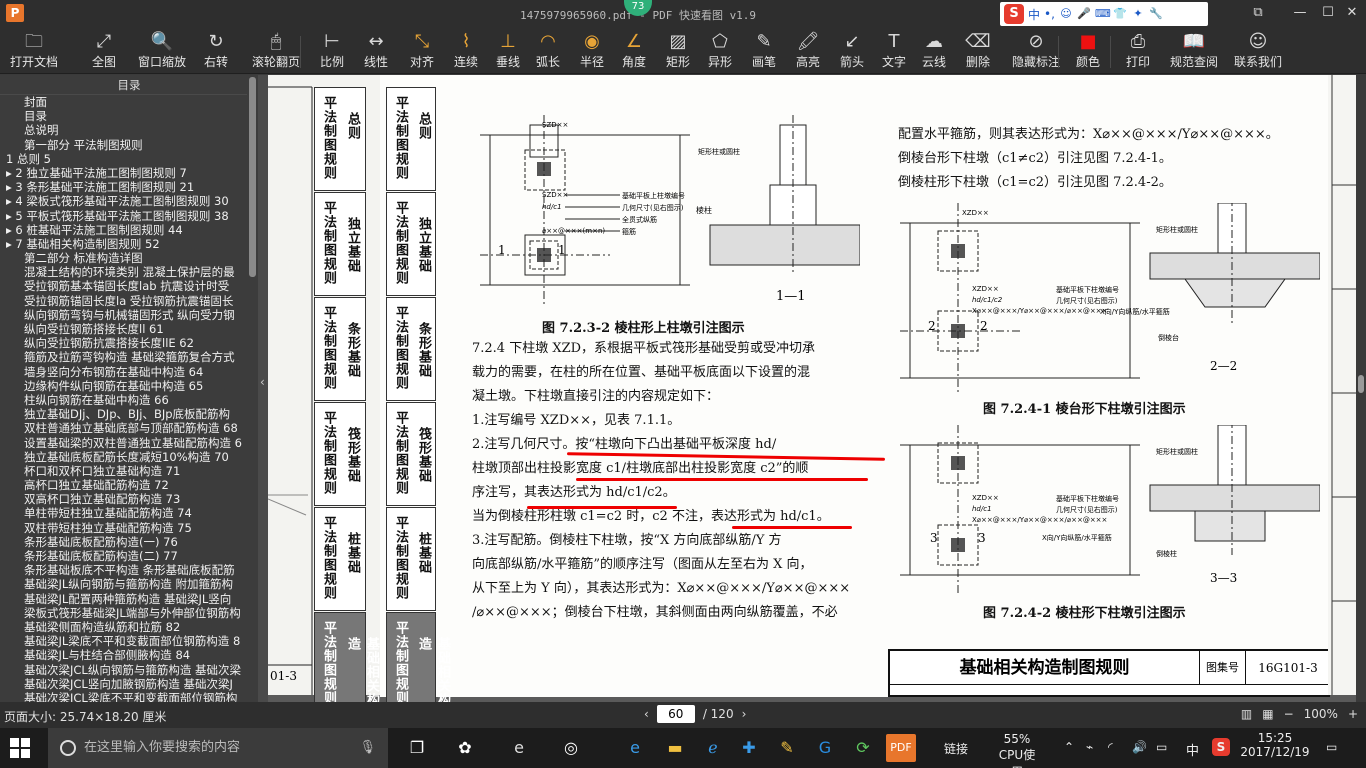  What do you see at coordinates (1352, 13) in the screenshot?
I see `close-button: ✕` at bounding box center [1352, 13].